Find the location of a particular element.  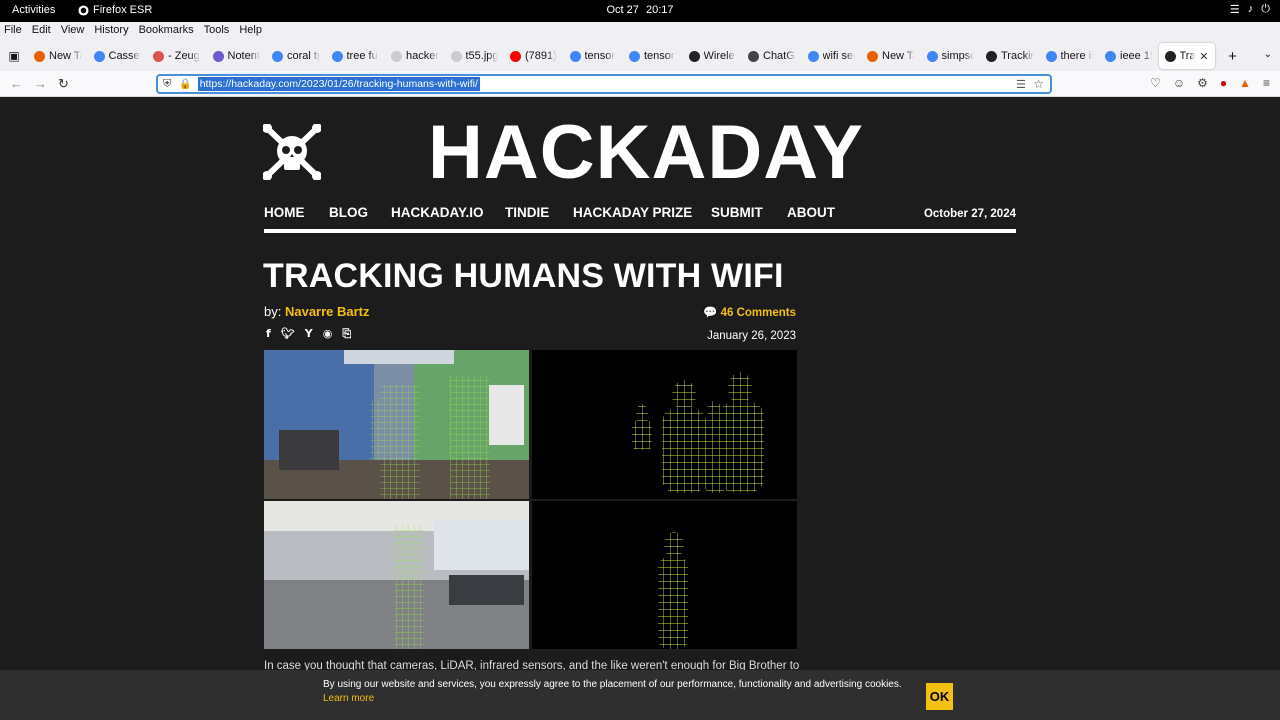

article-date: January 26, 2023 is located at coordinates (751, 336).